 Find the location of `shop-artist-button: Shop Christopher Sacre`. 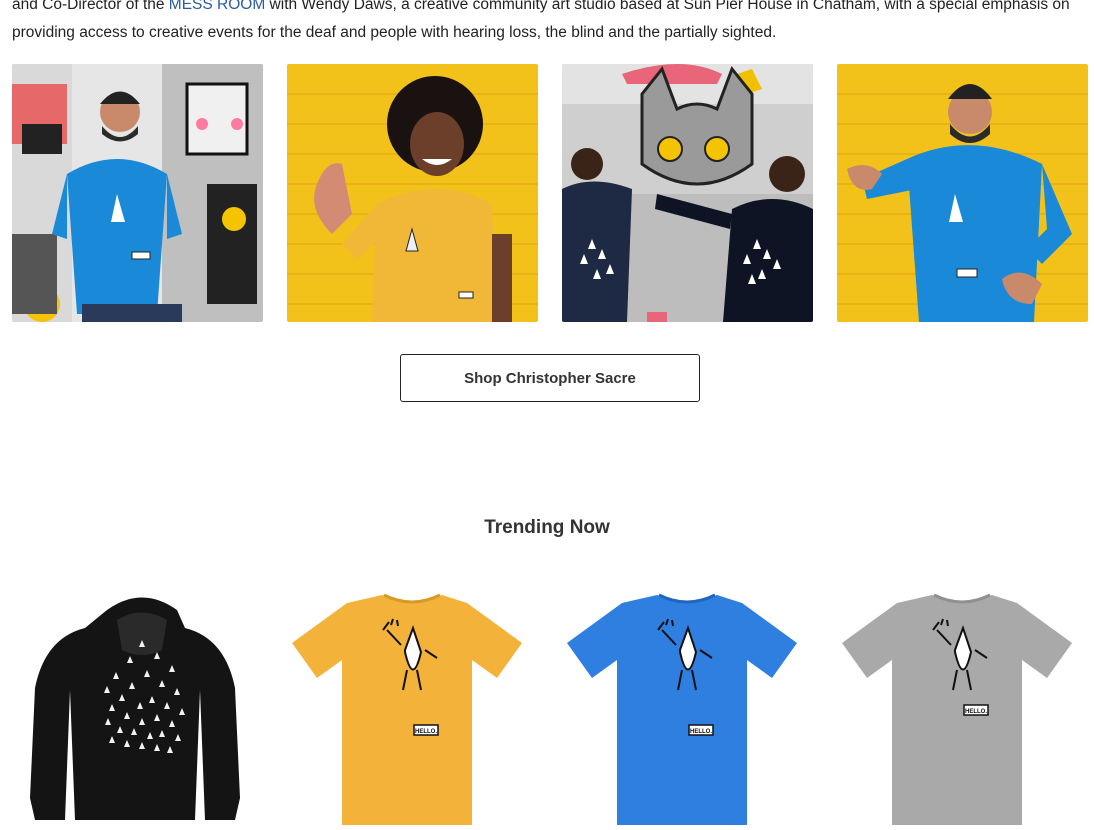

shop-artist-button: Shop Christopher Sacre is located at coordinates (550, 378).